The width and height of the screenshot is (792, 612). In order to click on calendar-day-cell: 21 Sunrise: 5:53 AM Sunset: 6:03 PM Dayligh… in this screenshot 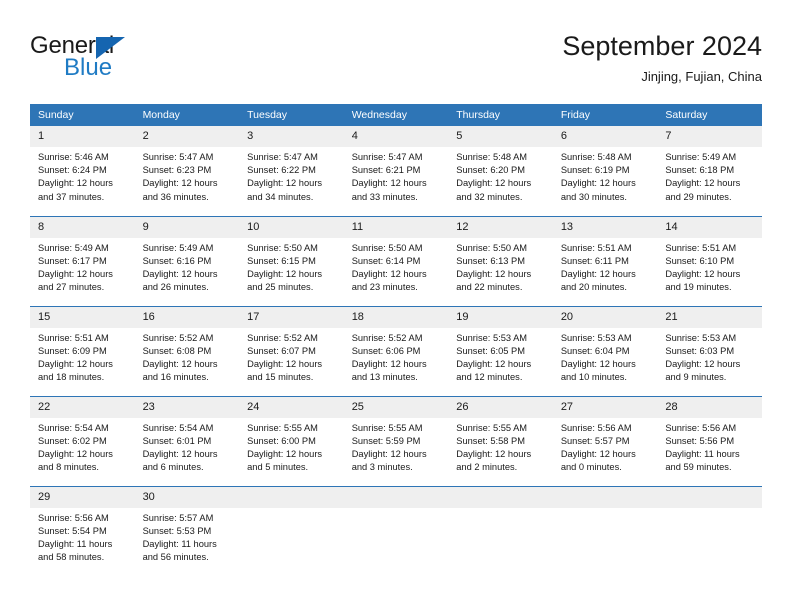, I will do `click(709, 350)`.